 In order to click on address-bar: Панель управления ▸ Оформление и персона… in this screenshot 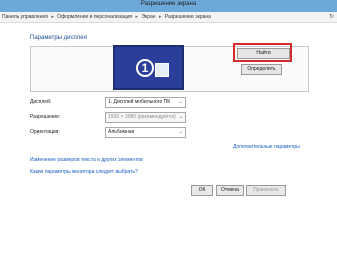, I will do `click(168, 17)`.